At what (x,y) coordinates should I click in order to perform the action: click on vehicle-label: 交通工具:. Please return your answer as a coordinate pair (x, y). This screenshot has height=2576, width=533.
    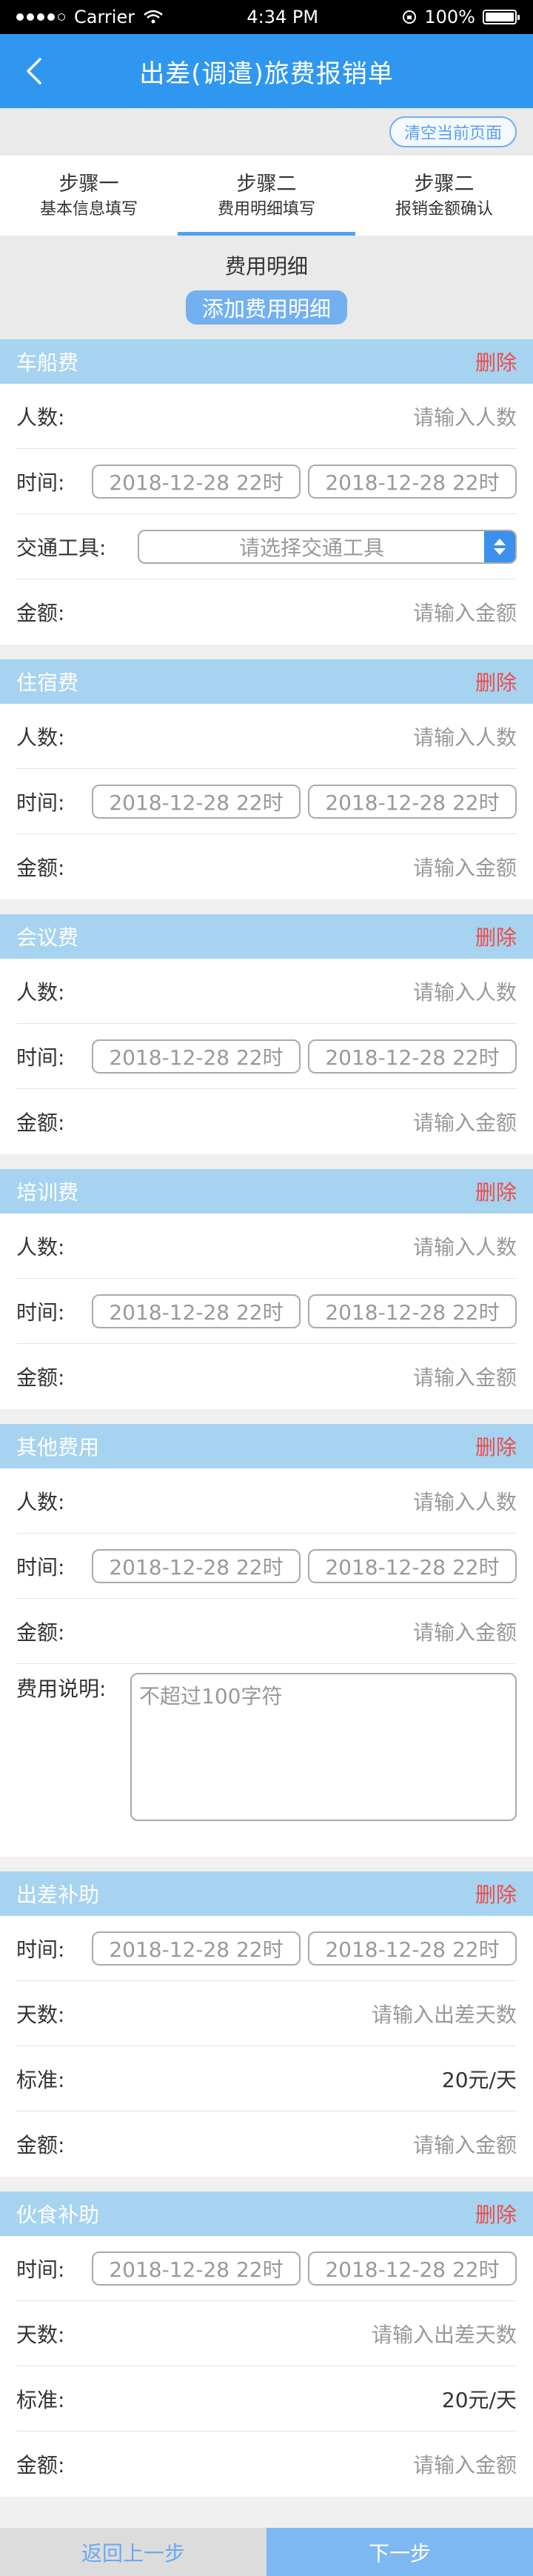
    Looking at the image, I should click on (61, 547).